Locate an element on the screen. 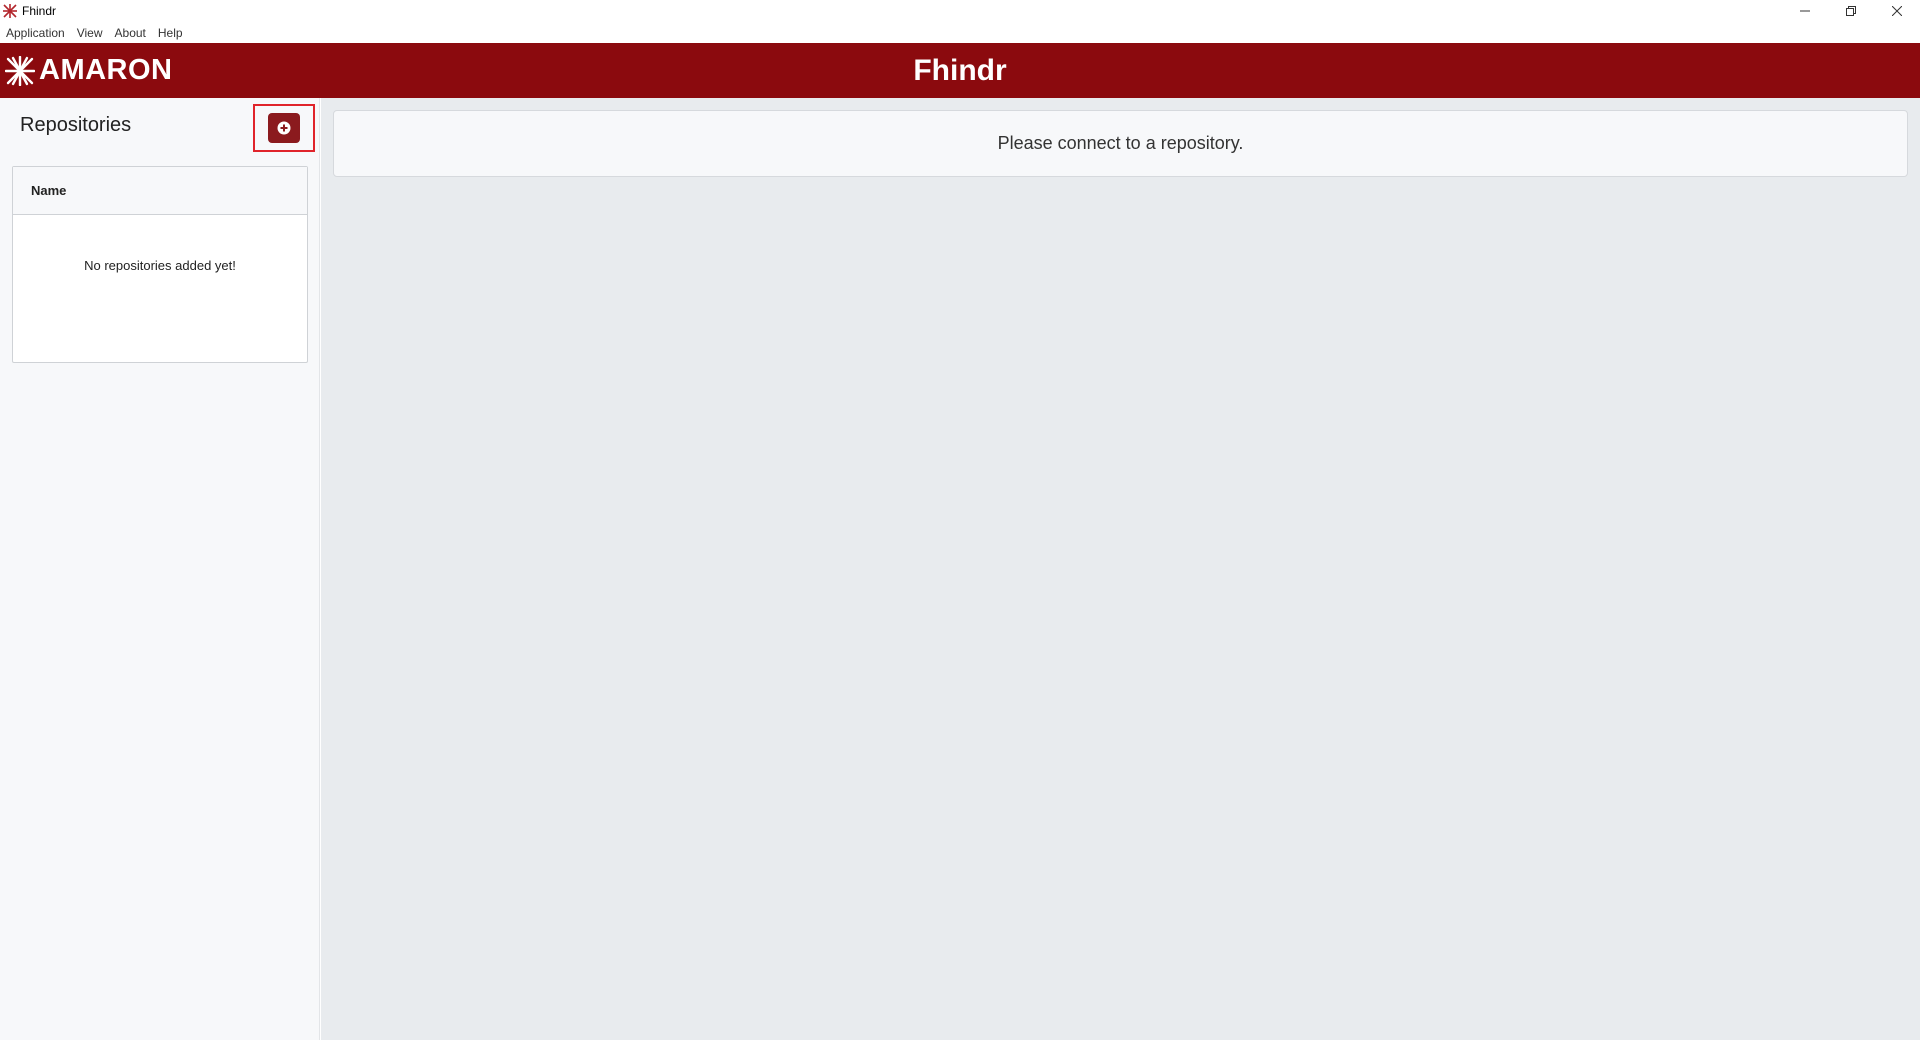  brand-logo: AMARON is located at coordinates (89, 70).